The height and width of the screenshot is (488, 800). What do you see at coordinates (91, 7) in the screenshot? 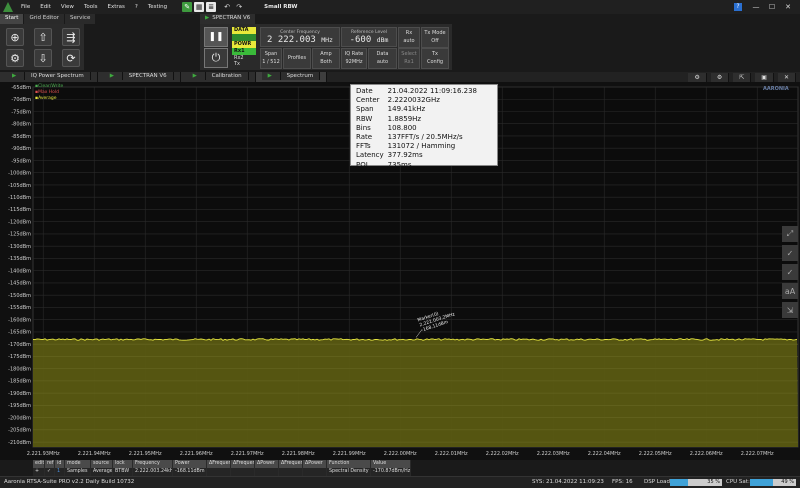
I see `menu-tools: Tools` at bounding box center [91, 7].